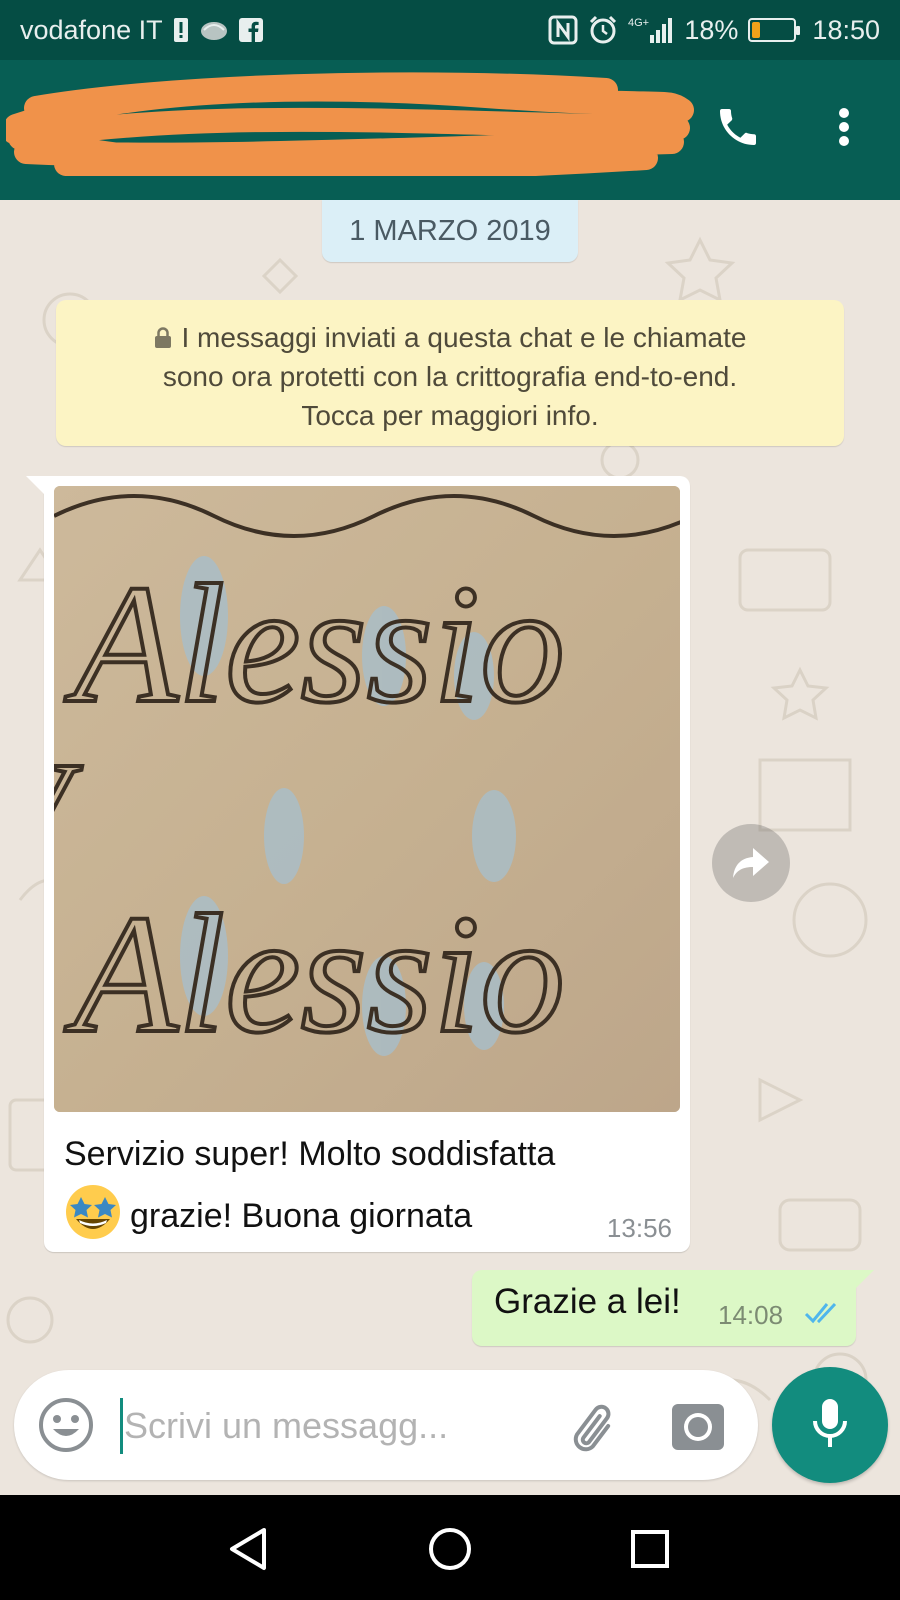  Describe the element at coordinates (639, 1228) in the screenshot. I see `message-timestamp: 13:56` at that location.